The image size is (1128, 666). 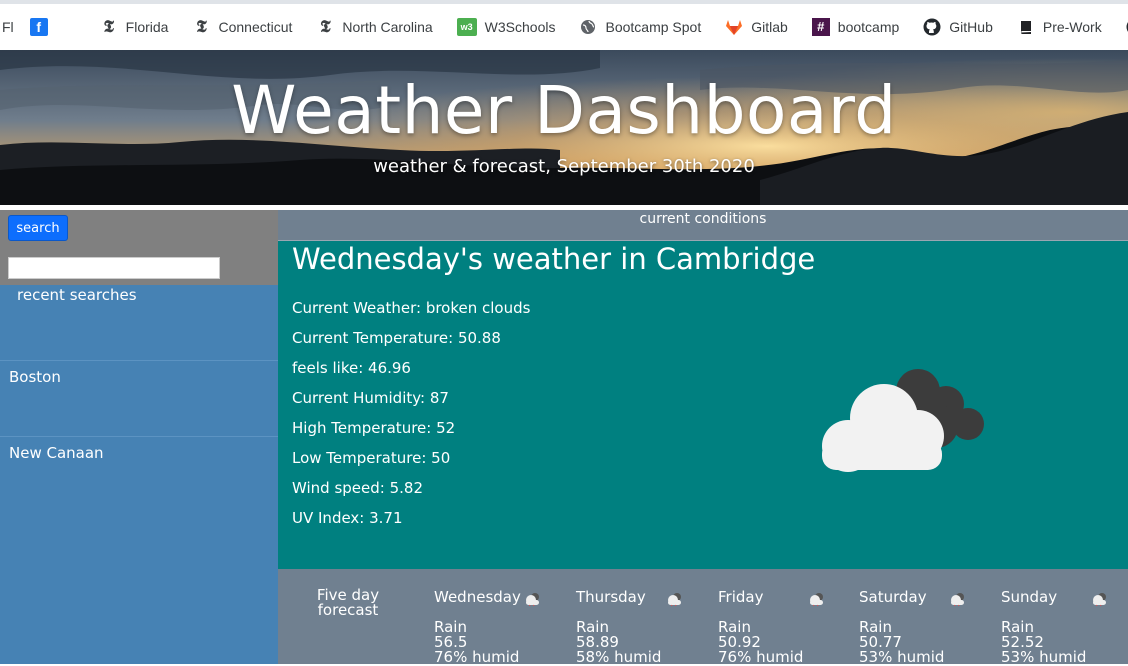 I want to click on forecast-day-name: Wednesday, so click(x=477, y=597).